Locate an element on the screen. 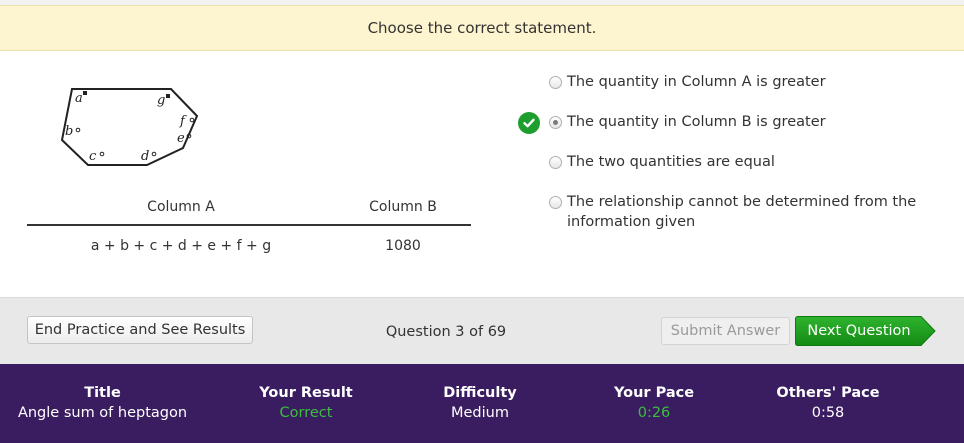 The image size is (964, 443). stat-difficulty-value: Medium is located at coordinates (480, 413).